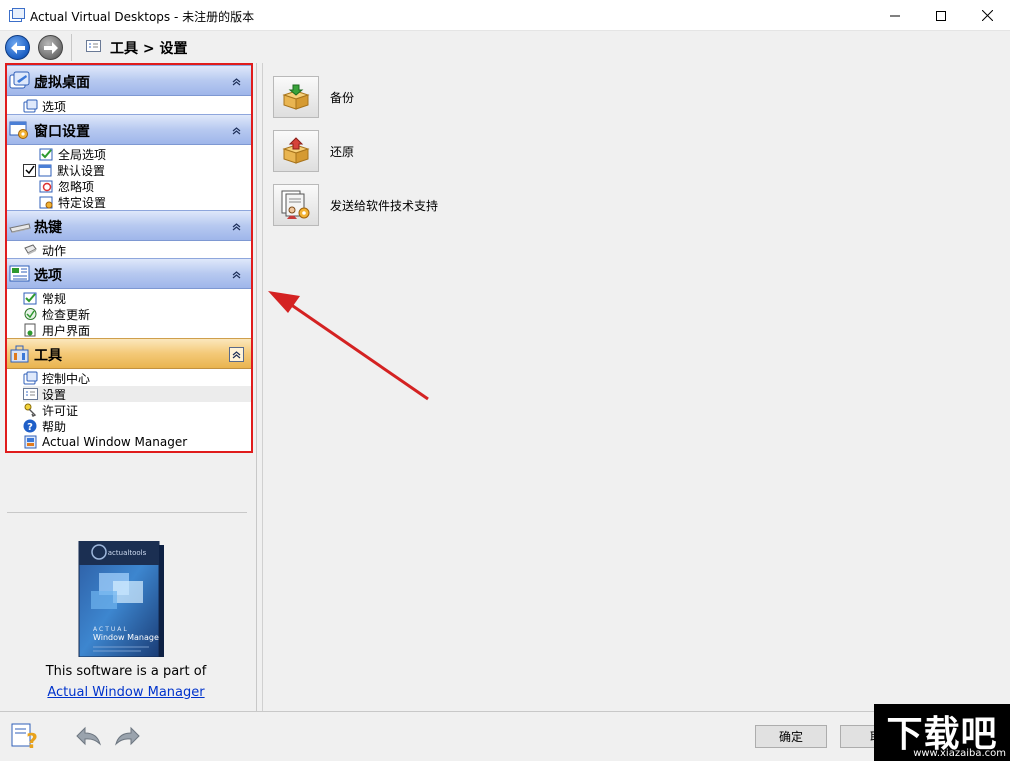 Image resolution: width=1010 pixels, height=761 pixels. What do you see at coordinates (129, 273) in the screenshot?
I see `group-options: 选项` at bounding box center [129, 273].